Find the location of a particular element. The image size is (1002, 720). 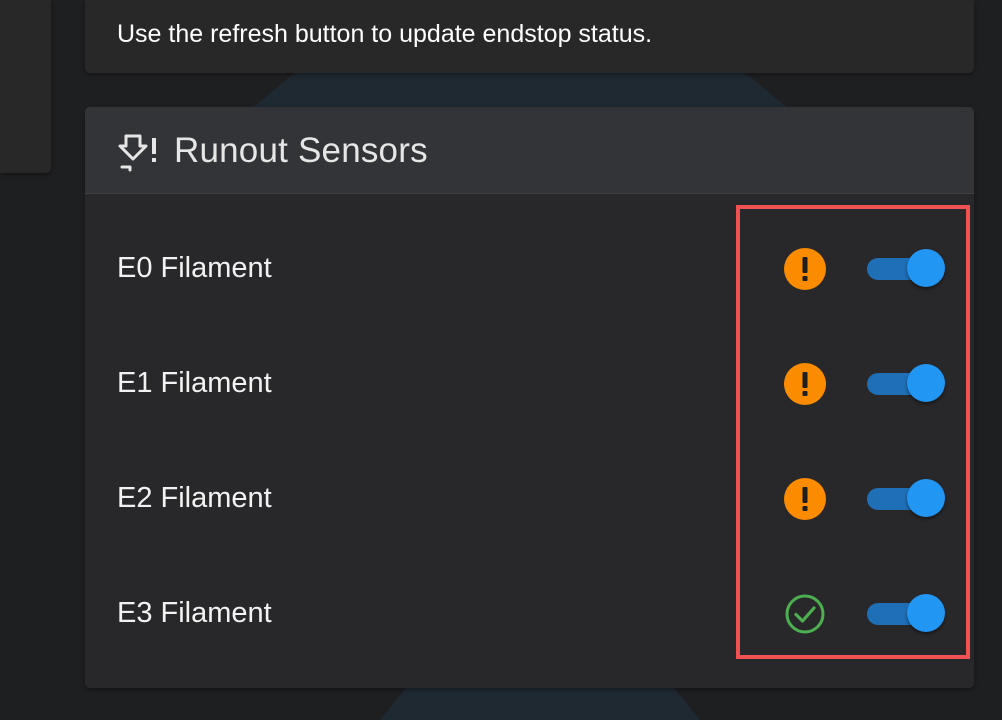

sensor-row-e2: E2 Filament is located at coordinates (529, 498).